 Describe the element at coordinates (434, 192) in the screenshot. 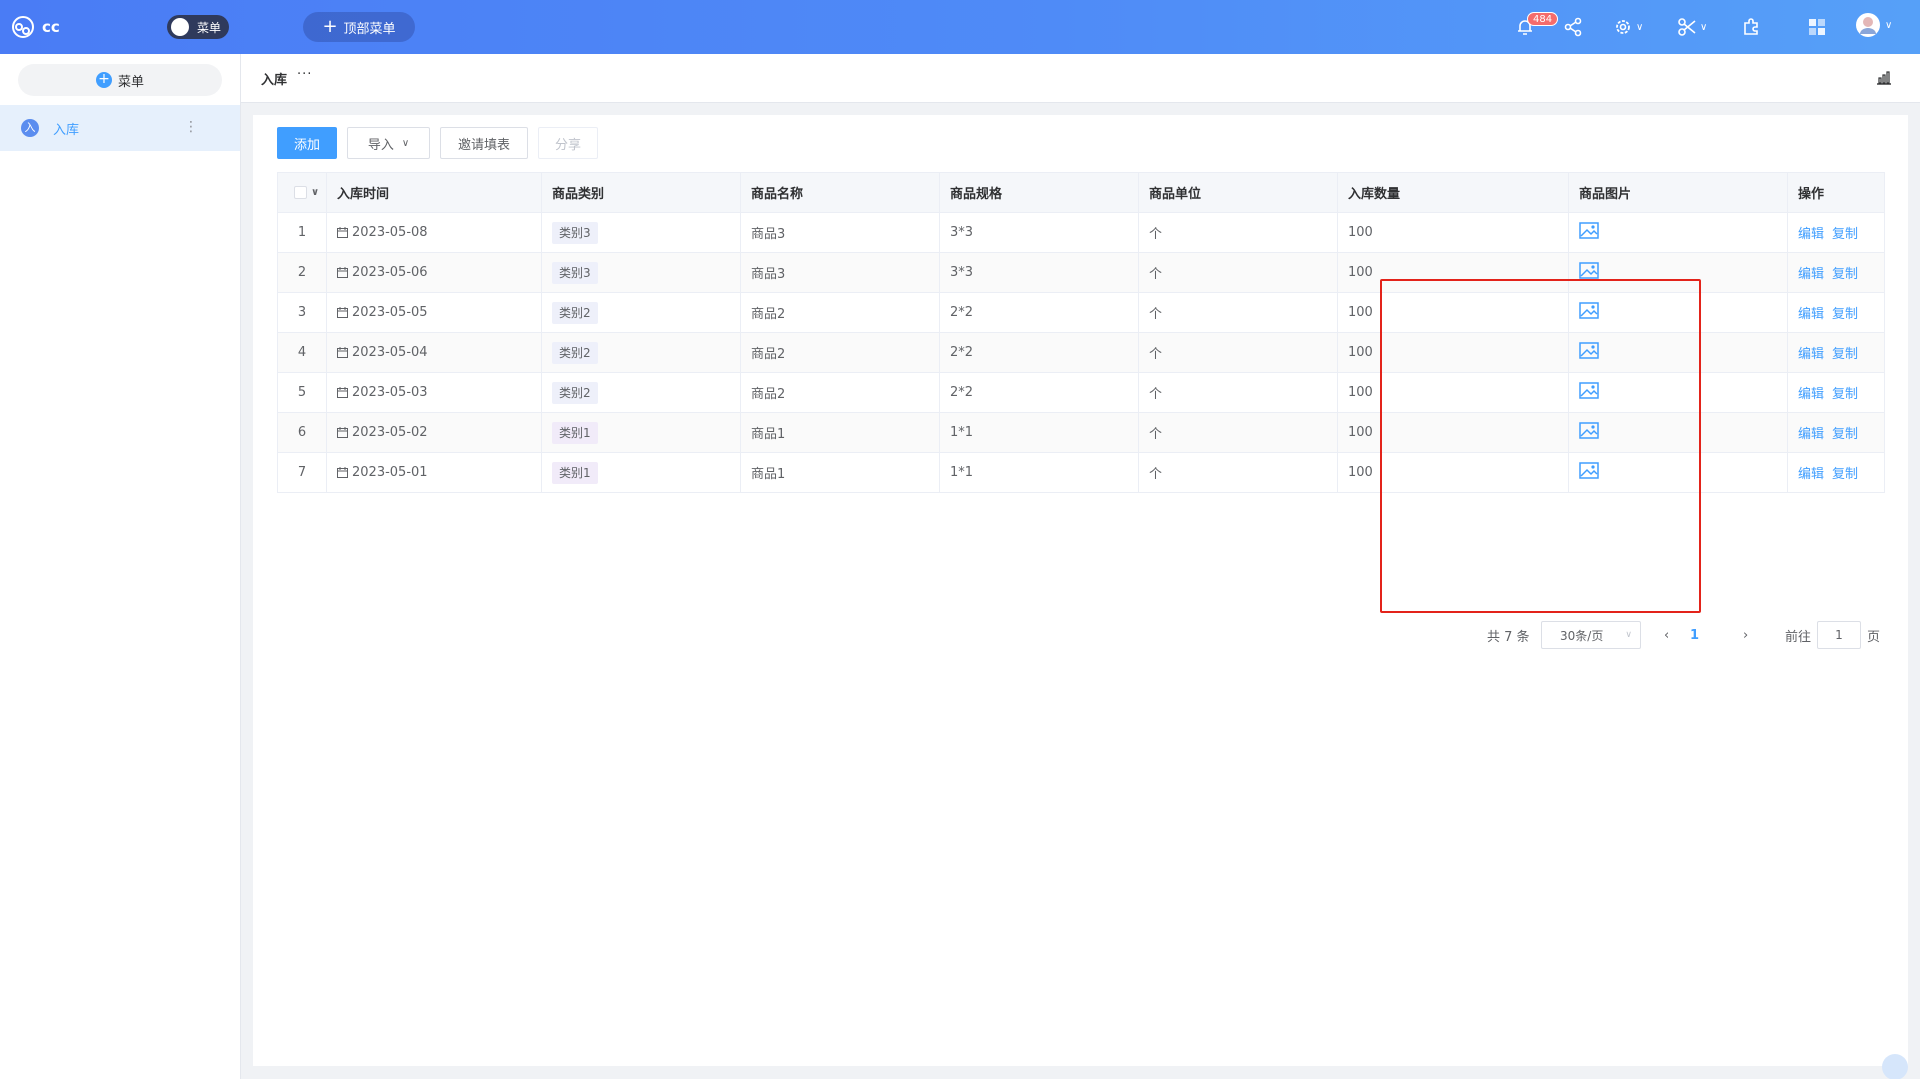

I see `column-header: 入库时间` at that location.